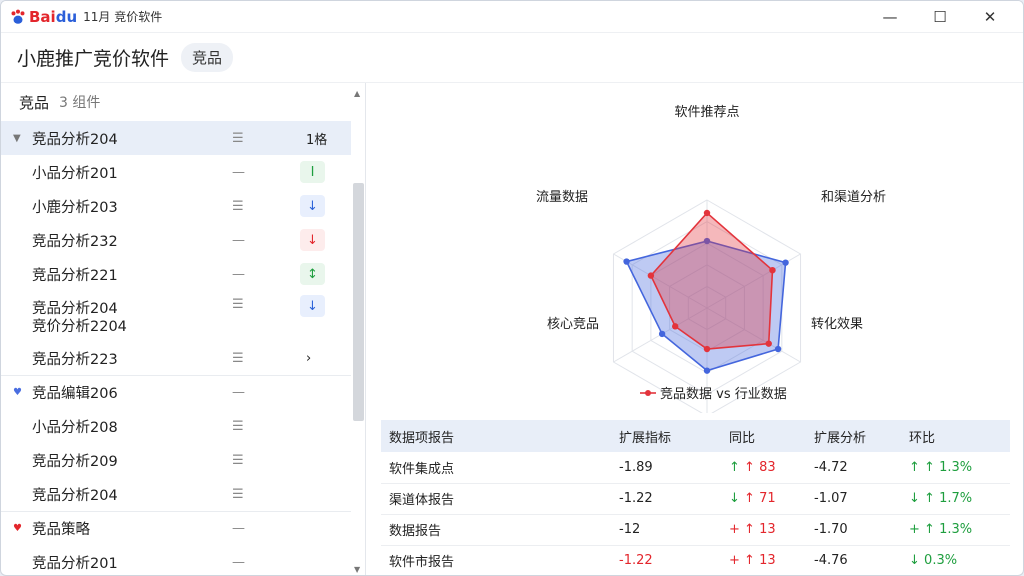 The width and height of the screenshot is (1024, 576). I want to click on close-button: ✕, so click(990, 17).